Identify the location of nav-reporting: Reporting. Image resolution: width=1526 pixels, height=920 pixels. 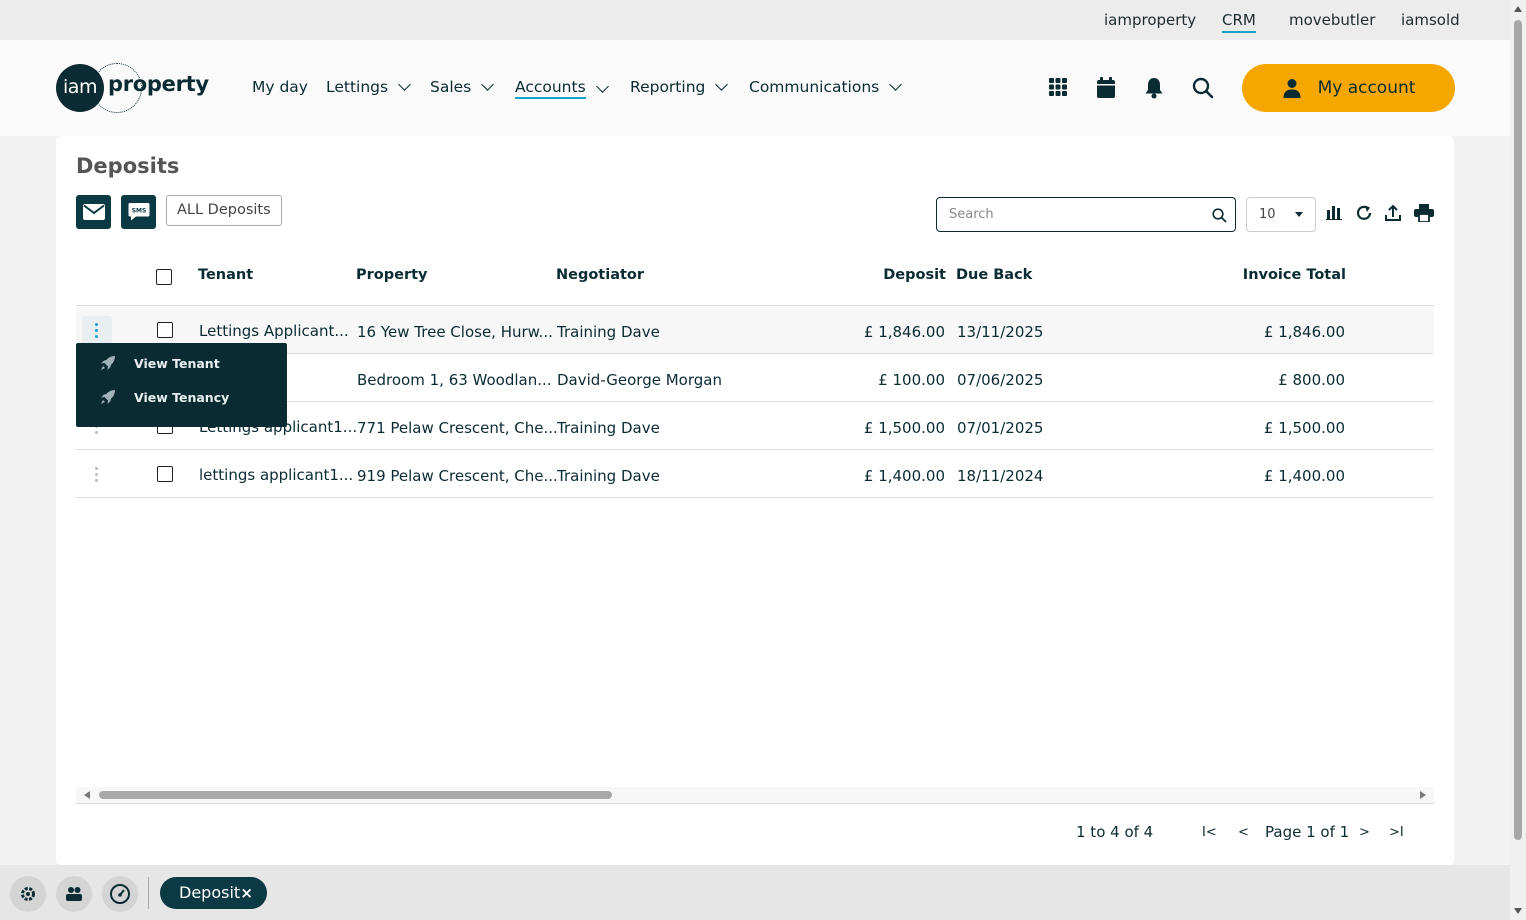
(679, 87).